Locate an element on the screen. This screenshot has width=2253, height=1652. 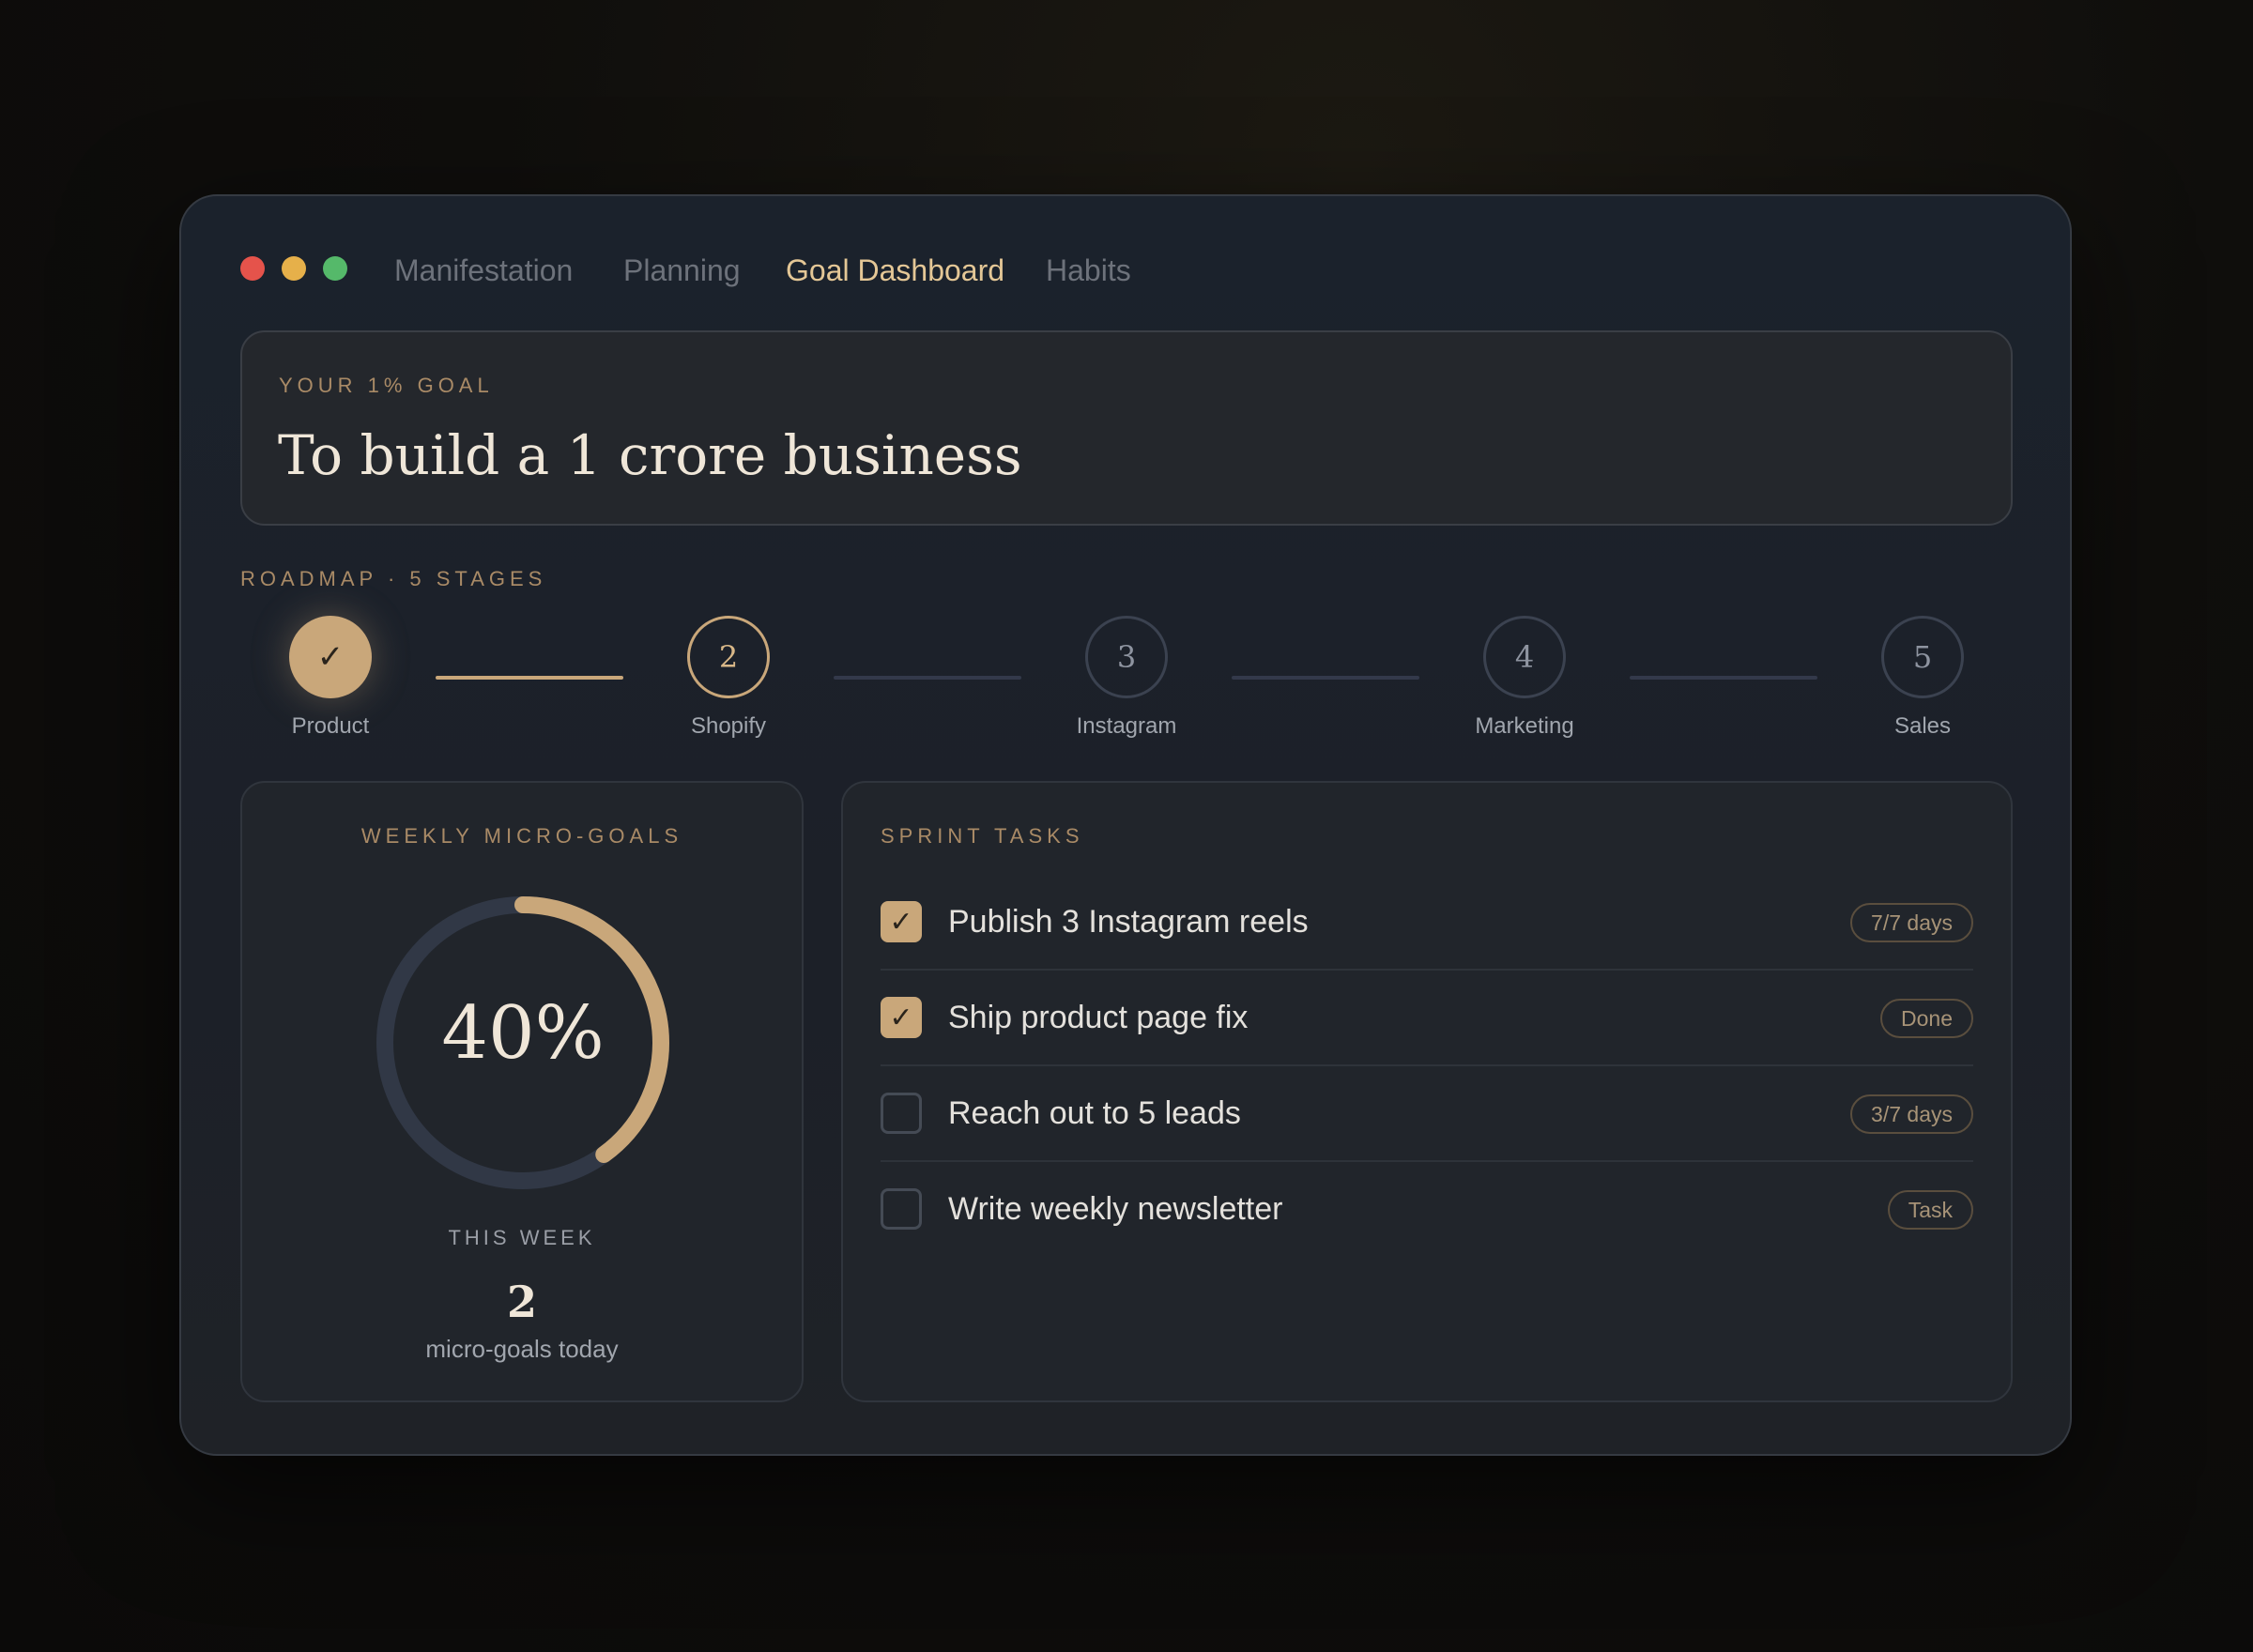
stage-label-shopify: Shopify is located at coordinates (728, 726).